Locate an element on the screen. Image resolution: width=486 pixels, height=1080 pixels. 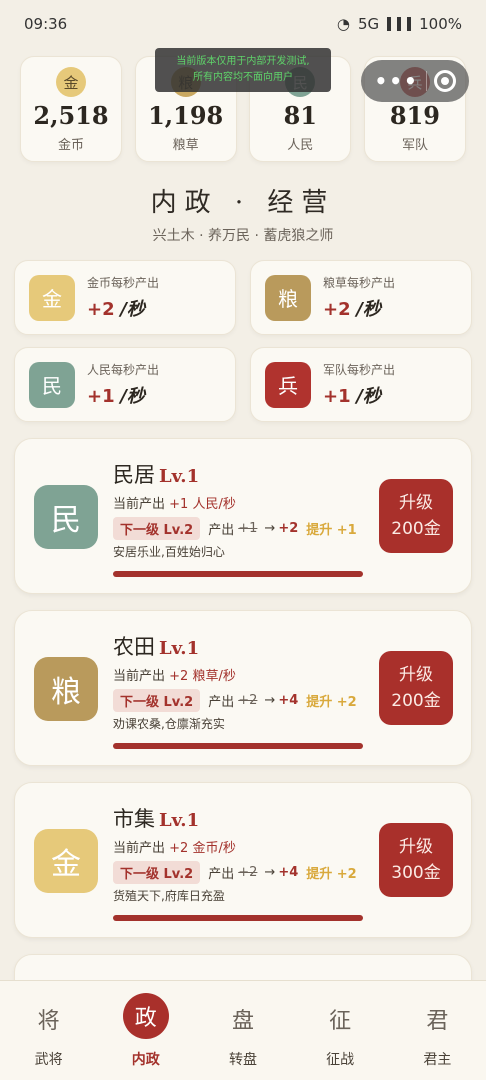
bottom-nav: 将 武将 政 内政 盘 转盘 征 征战 君 君主 is located at coordinates (243, 1030).